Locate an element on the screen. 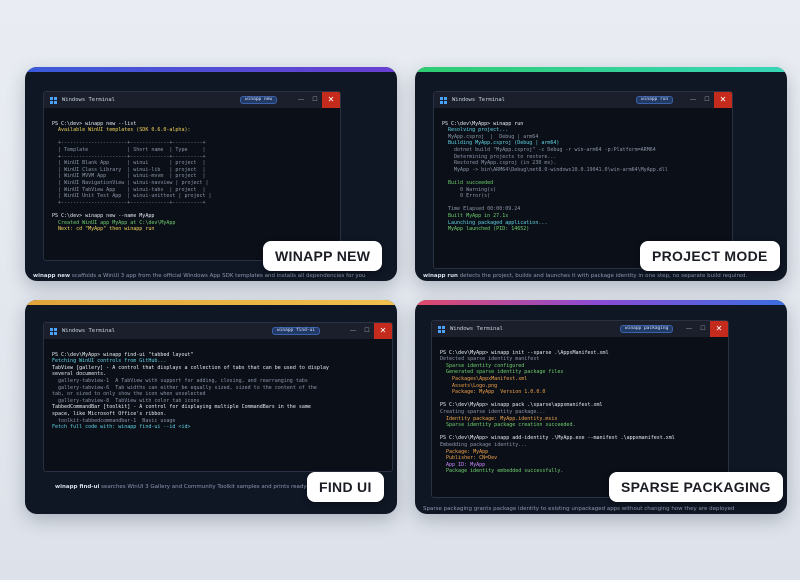 Image resolution: width=800 pixels, height=580 pixels. card-label-badge: WINAPP NEW is located at coordinates (323, 256).